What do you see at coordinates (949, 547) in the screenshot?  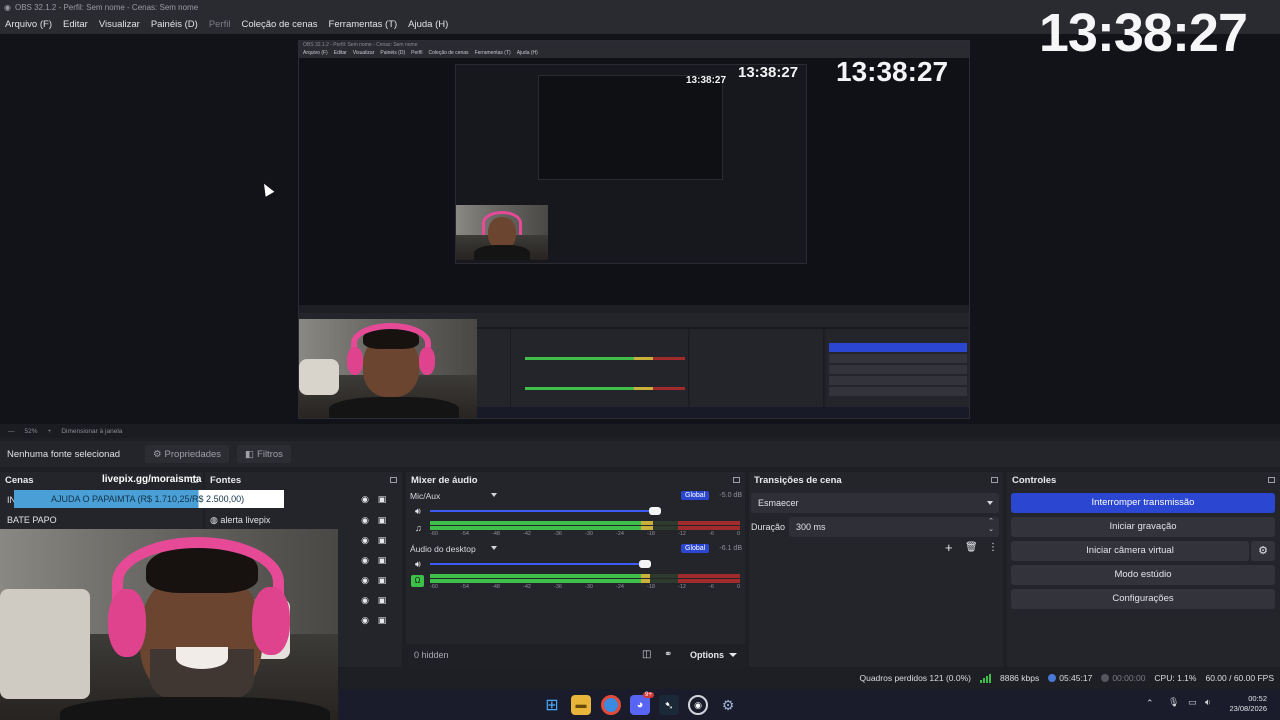 I see `add-transition-icon: +` at bounding box center [949, 547].